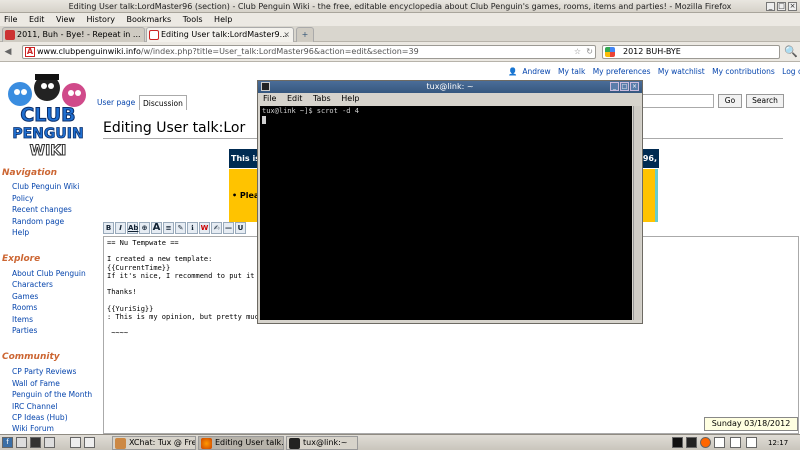  Describe the element at coordinates (778, 443) in the screenshot. I see `clock: 12:17` at that location.